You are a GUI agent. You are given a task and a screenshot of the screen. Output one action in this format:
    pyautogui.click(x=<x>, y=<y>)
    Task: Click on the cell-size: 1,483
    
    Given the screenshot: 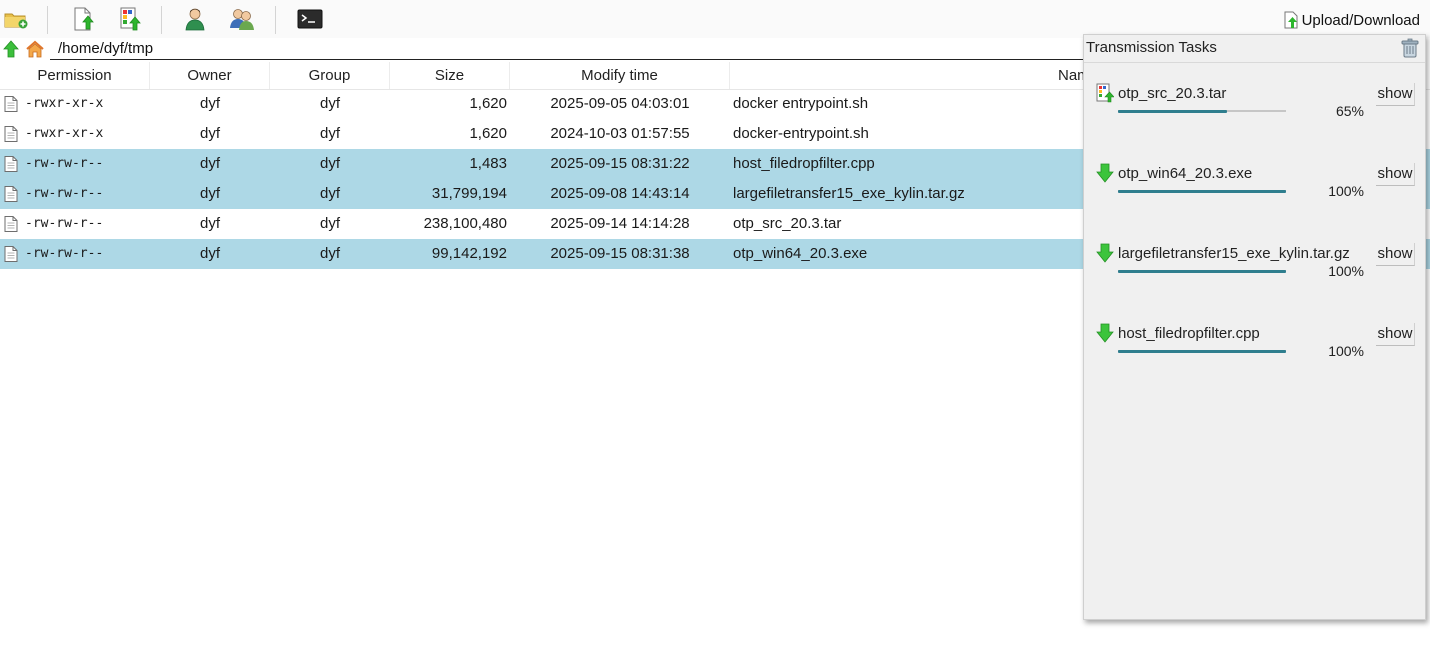 What is the action you would take?
    pyautogui.click(x=488, y=163)
    